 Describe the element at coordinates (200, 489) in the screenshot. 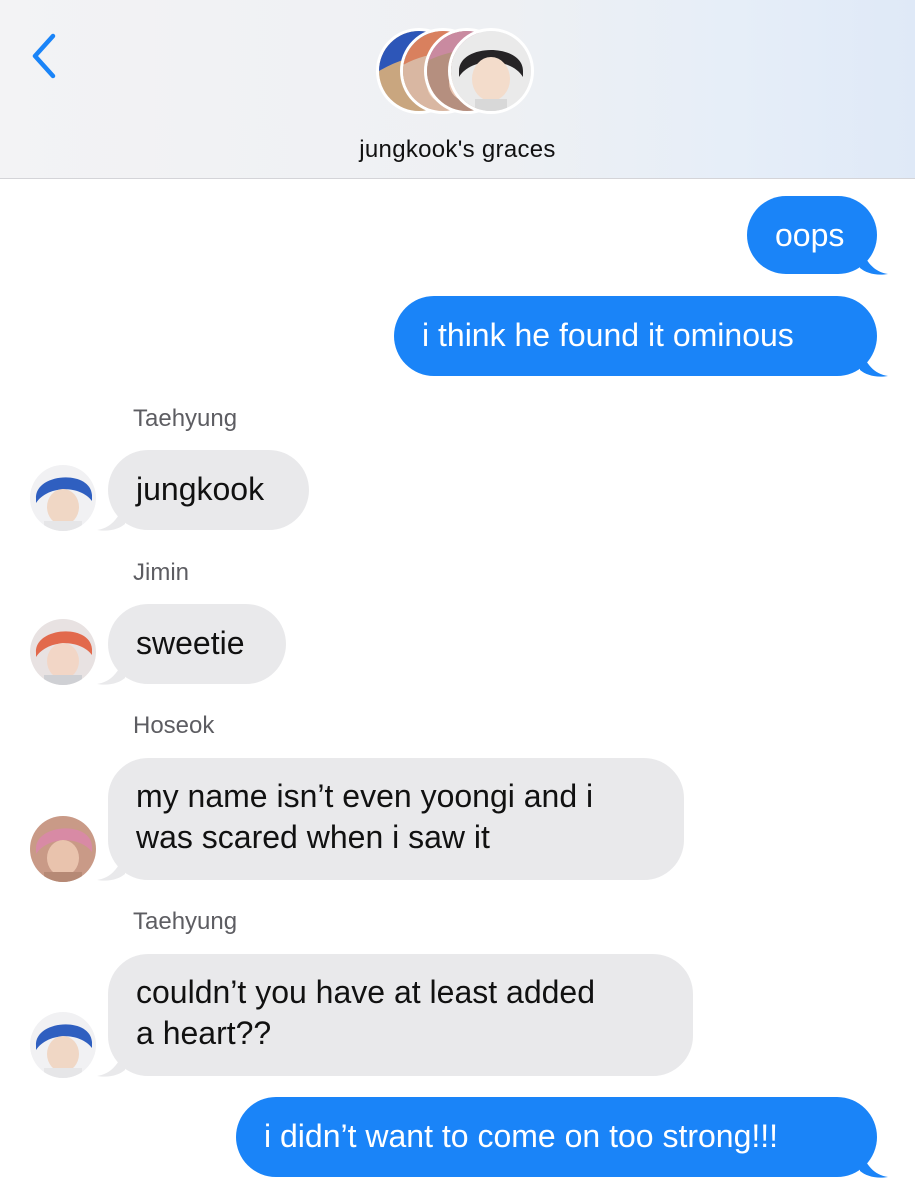

I see `message-text: jungkook` at that location.